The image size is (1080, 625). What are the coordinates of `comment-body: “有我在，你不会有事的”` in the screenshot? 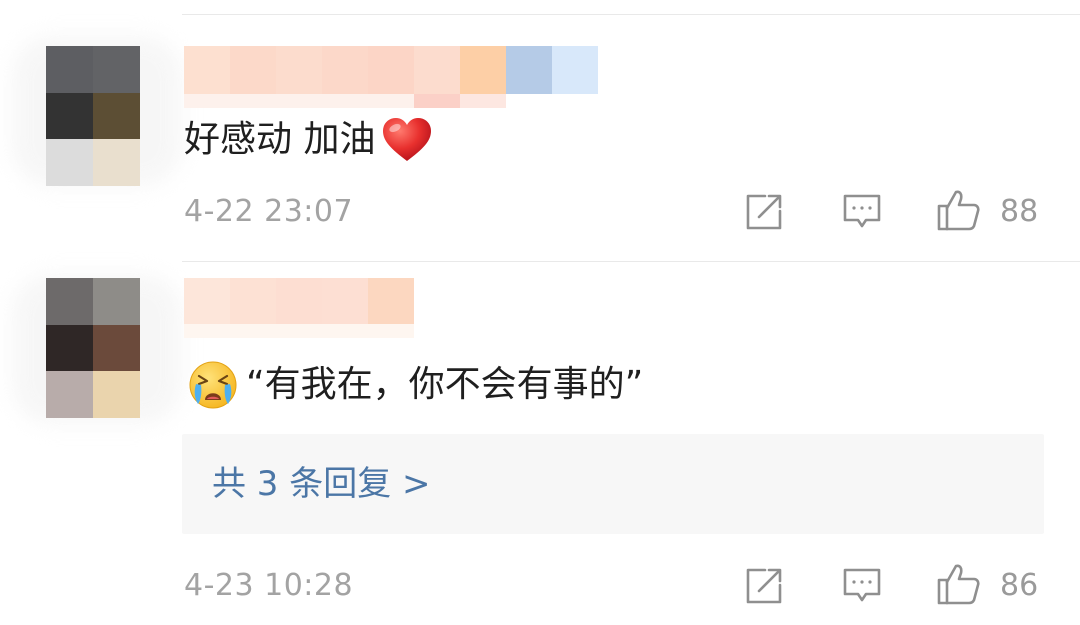 It's located at (415, 385).